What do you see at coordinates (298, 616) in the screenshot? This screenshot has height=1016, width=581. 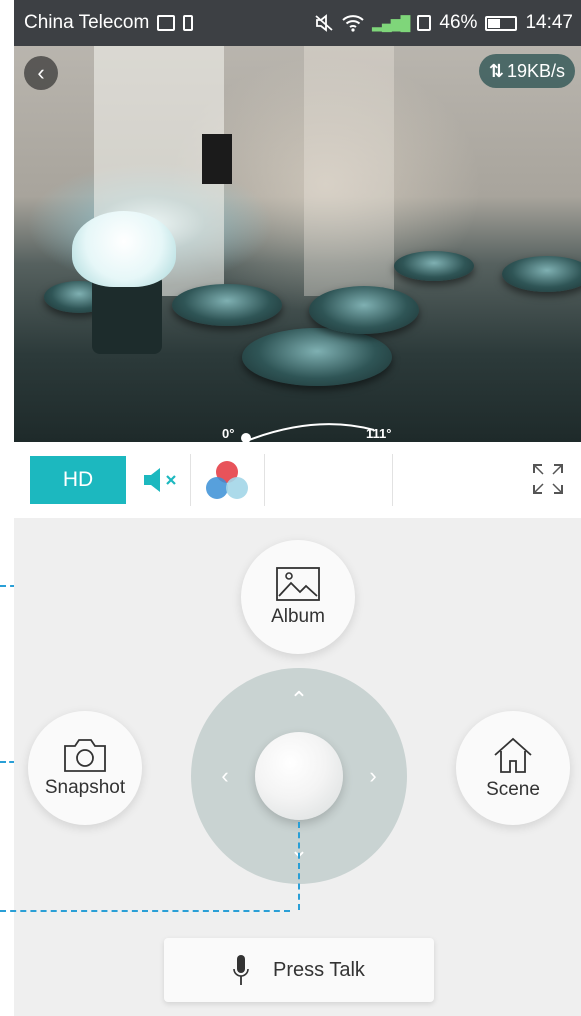 I see `album-label: Album` at bounding box center [298, 616].